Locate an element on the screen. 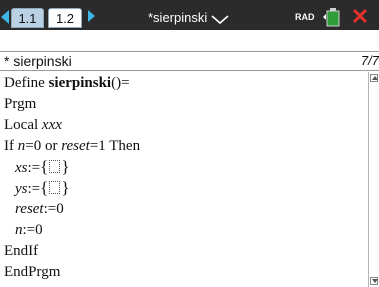 The image size is (379, 287). chevron-down-icon is located at coordinates (220, 19).